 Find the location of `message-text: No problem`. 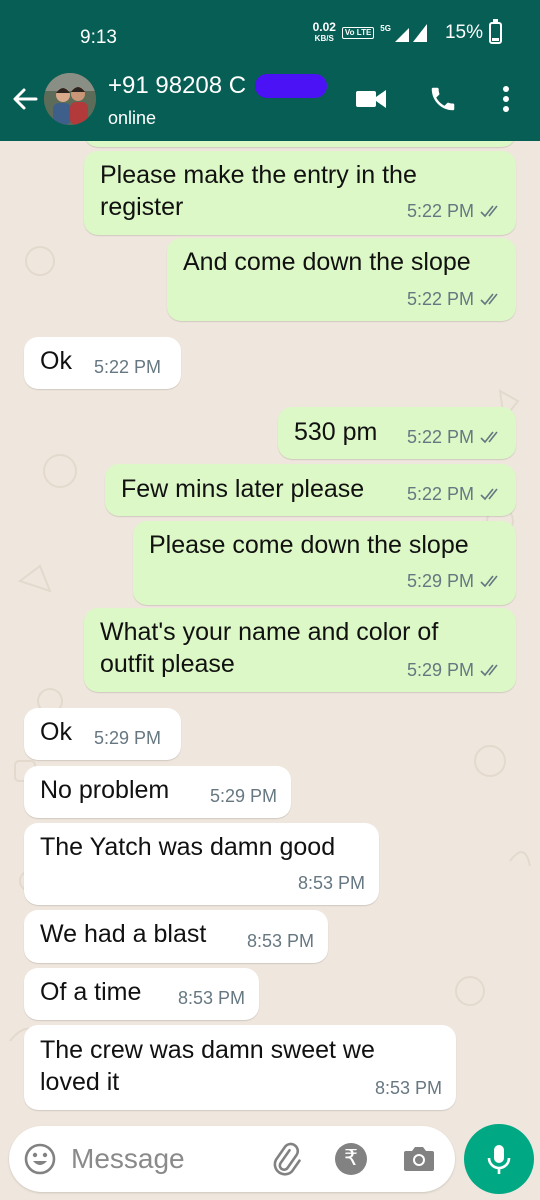

message-text: No problem is located at coordinates (105, 790).